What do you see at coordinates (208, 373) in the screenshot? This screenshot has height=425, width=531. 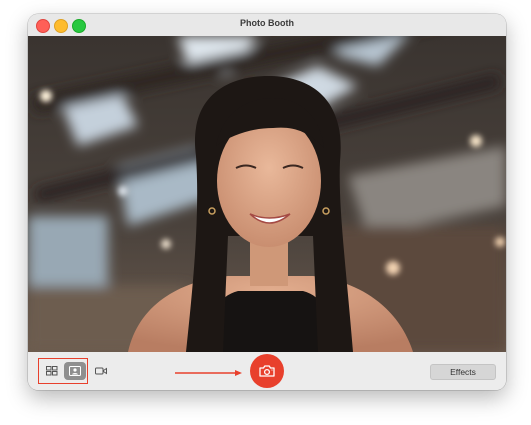 I see `annotation-arrow` at bounding box center [208, 373].